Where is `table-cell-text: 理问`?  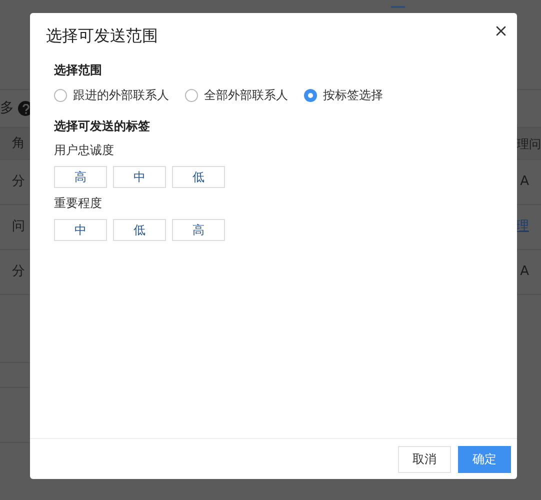 table-cell-text: 理问 is located at coordinates (529, 144).